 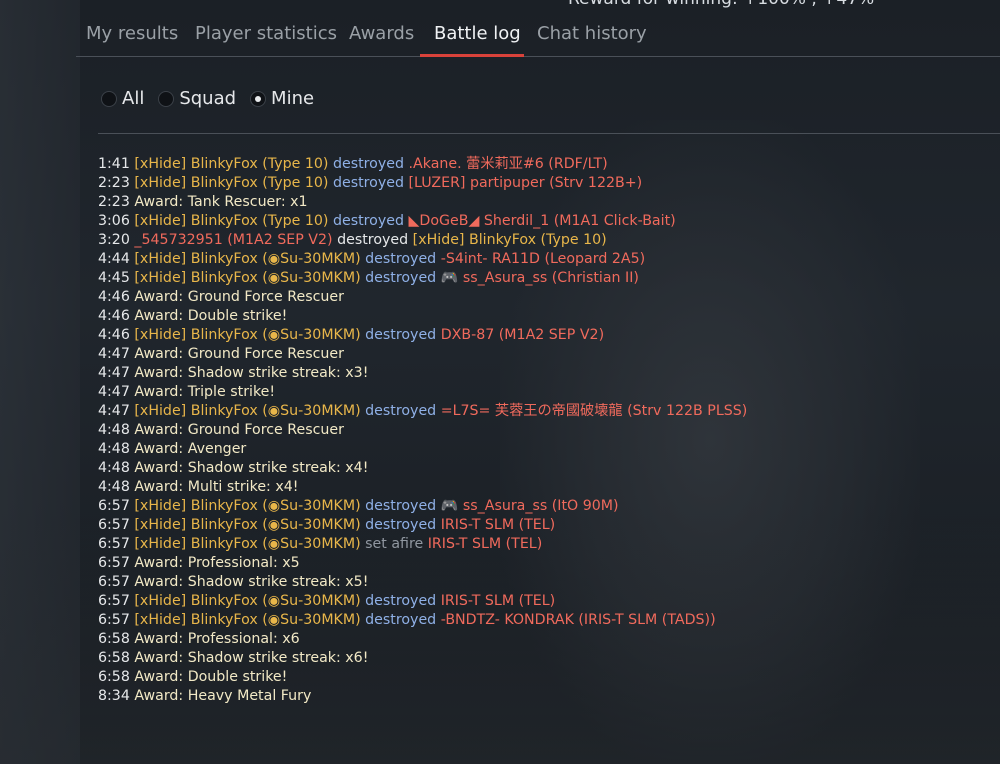 I want to click on active-tab-indicator, so click(x=472, y=55).